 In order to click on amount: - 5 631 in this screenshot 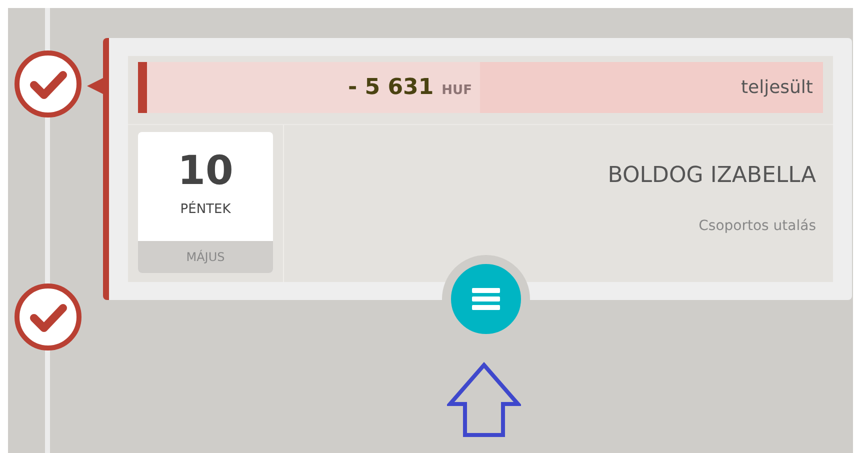, I will do `click(391, 87)`.